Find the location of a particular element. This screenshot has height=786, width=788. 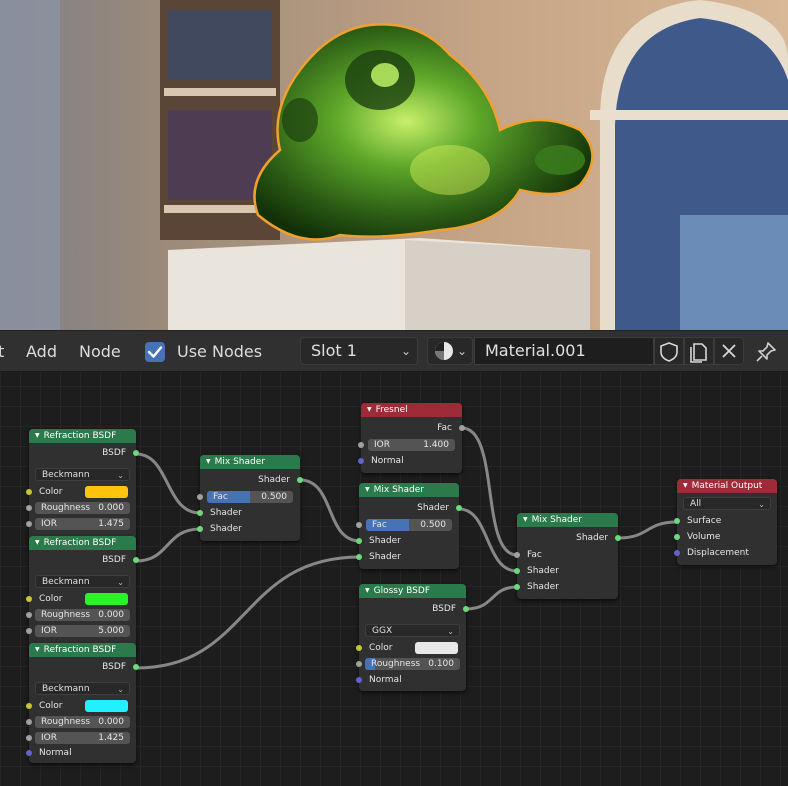

ior-field: IOR 1.400 is located at coordinates (411, 445).